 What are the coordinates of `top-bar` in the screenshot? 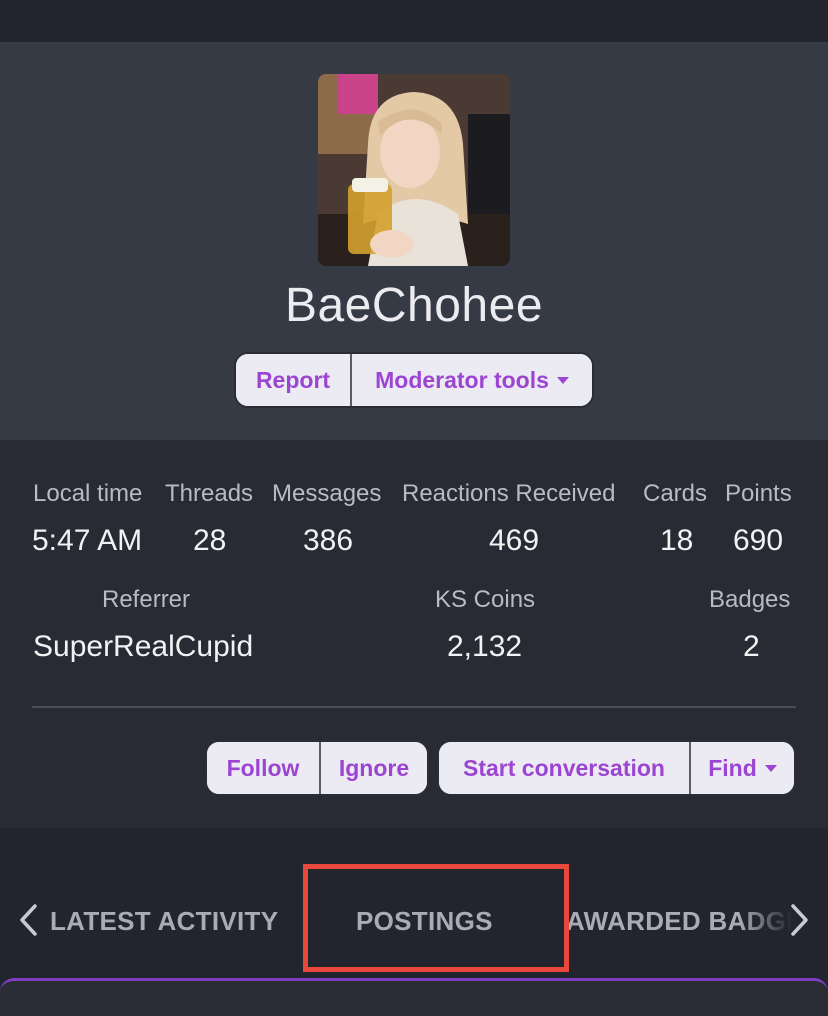 It's located at (414, 21).